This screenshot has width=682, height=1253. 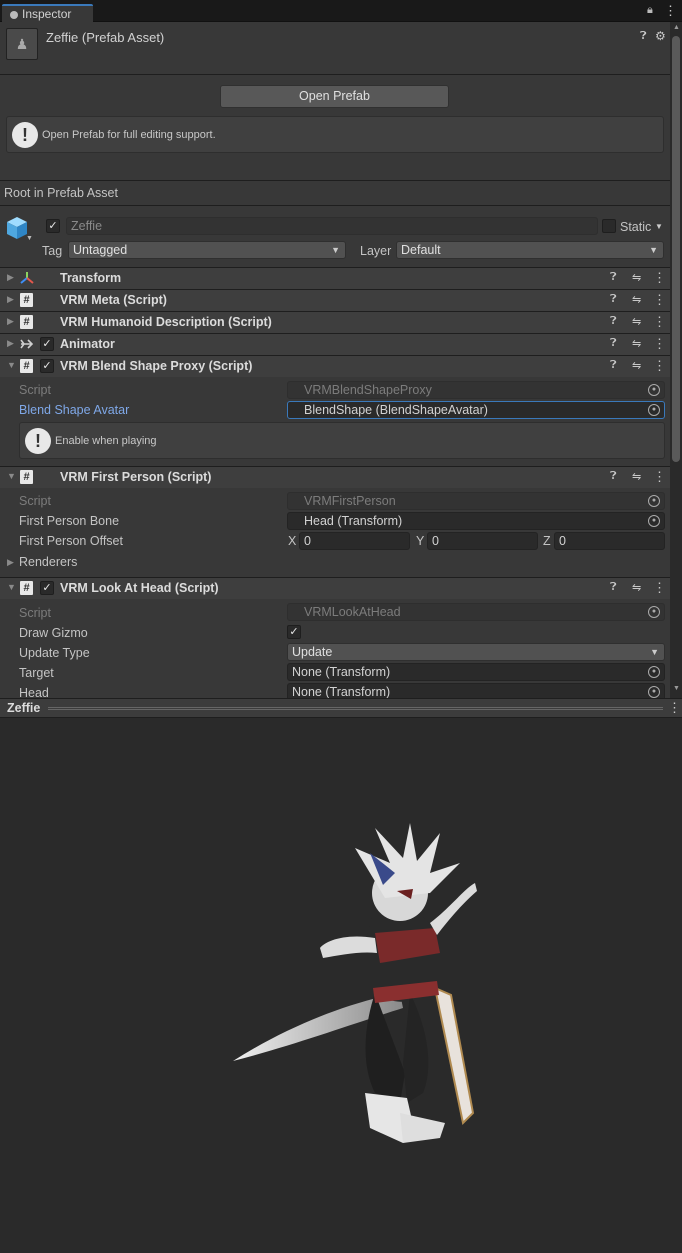 I want to click on renderers-foldout: Renderers, so click(x=48, y=562).